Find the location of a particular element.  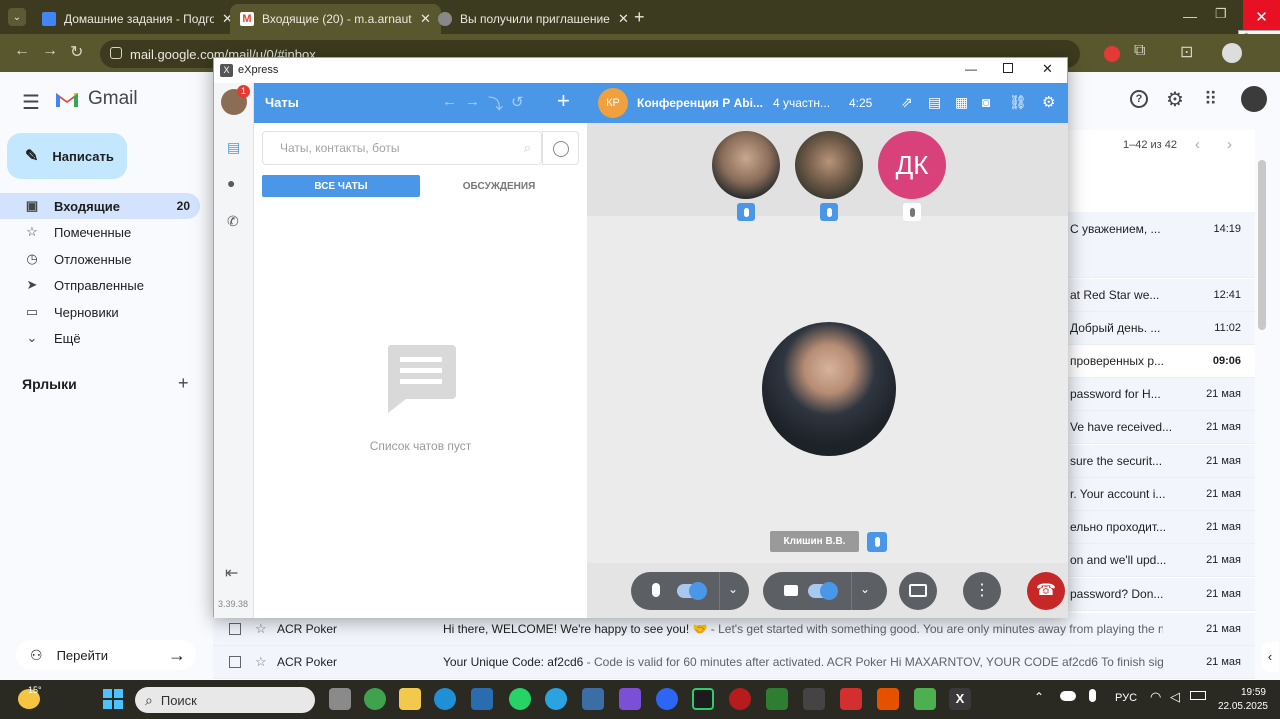

more-options-icon: ⋮ is located at coordinates (982, 591).